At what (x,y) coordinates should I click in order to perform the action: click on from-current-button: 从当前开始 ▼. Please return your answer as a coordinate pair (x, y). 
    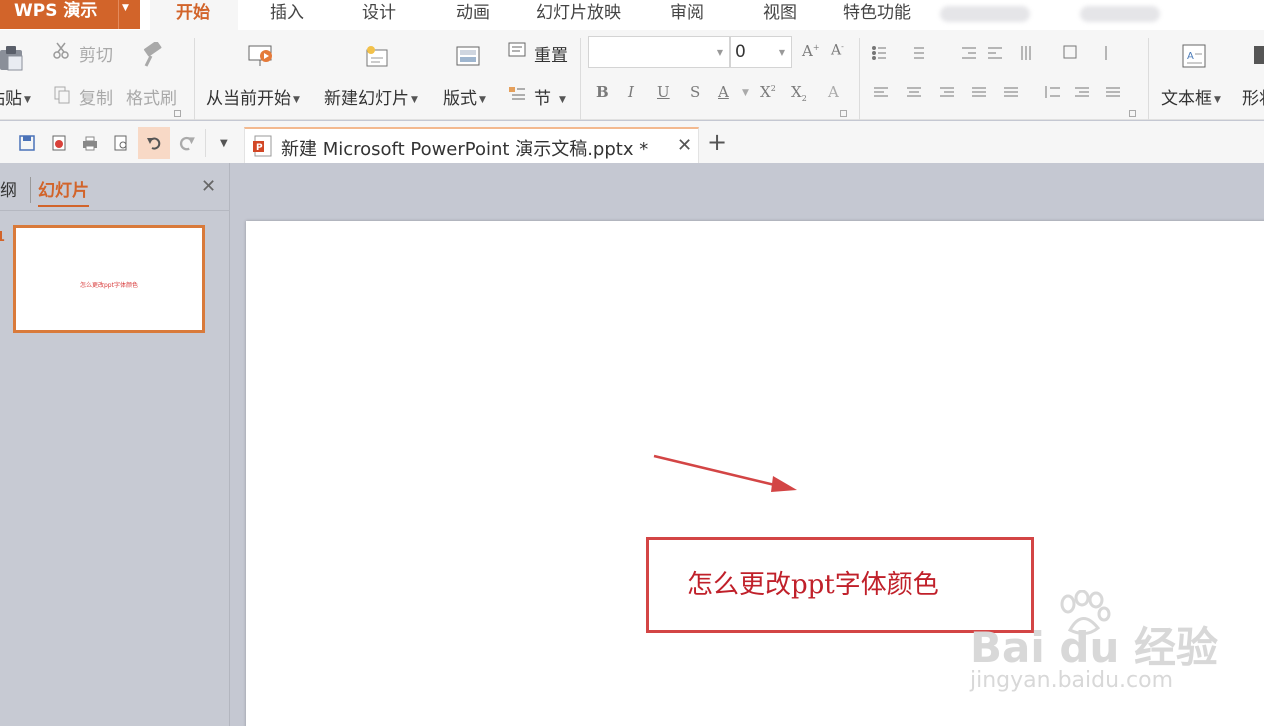
    Looking at the image, I should click on (253, 96).